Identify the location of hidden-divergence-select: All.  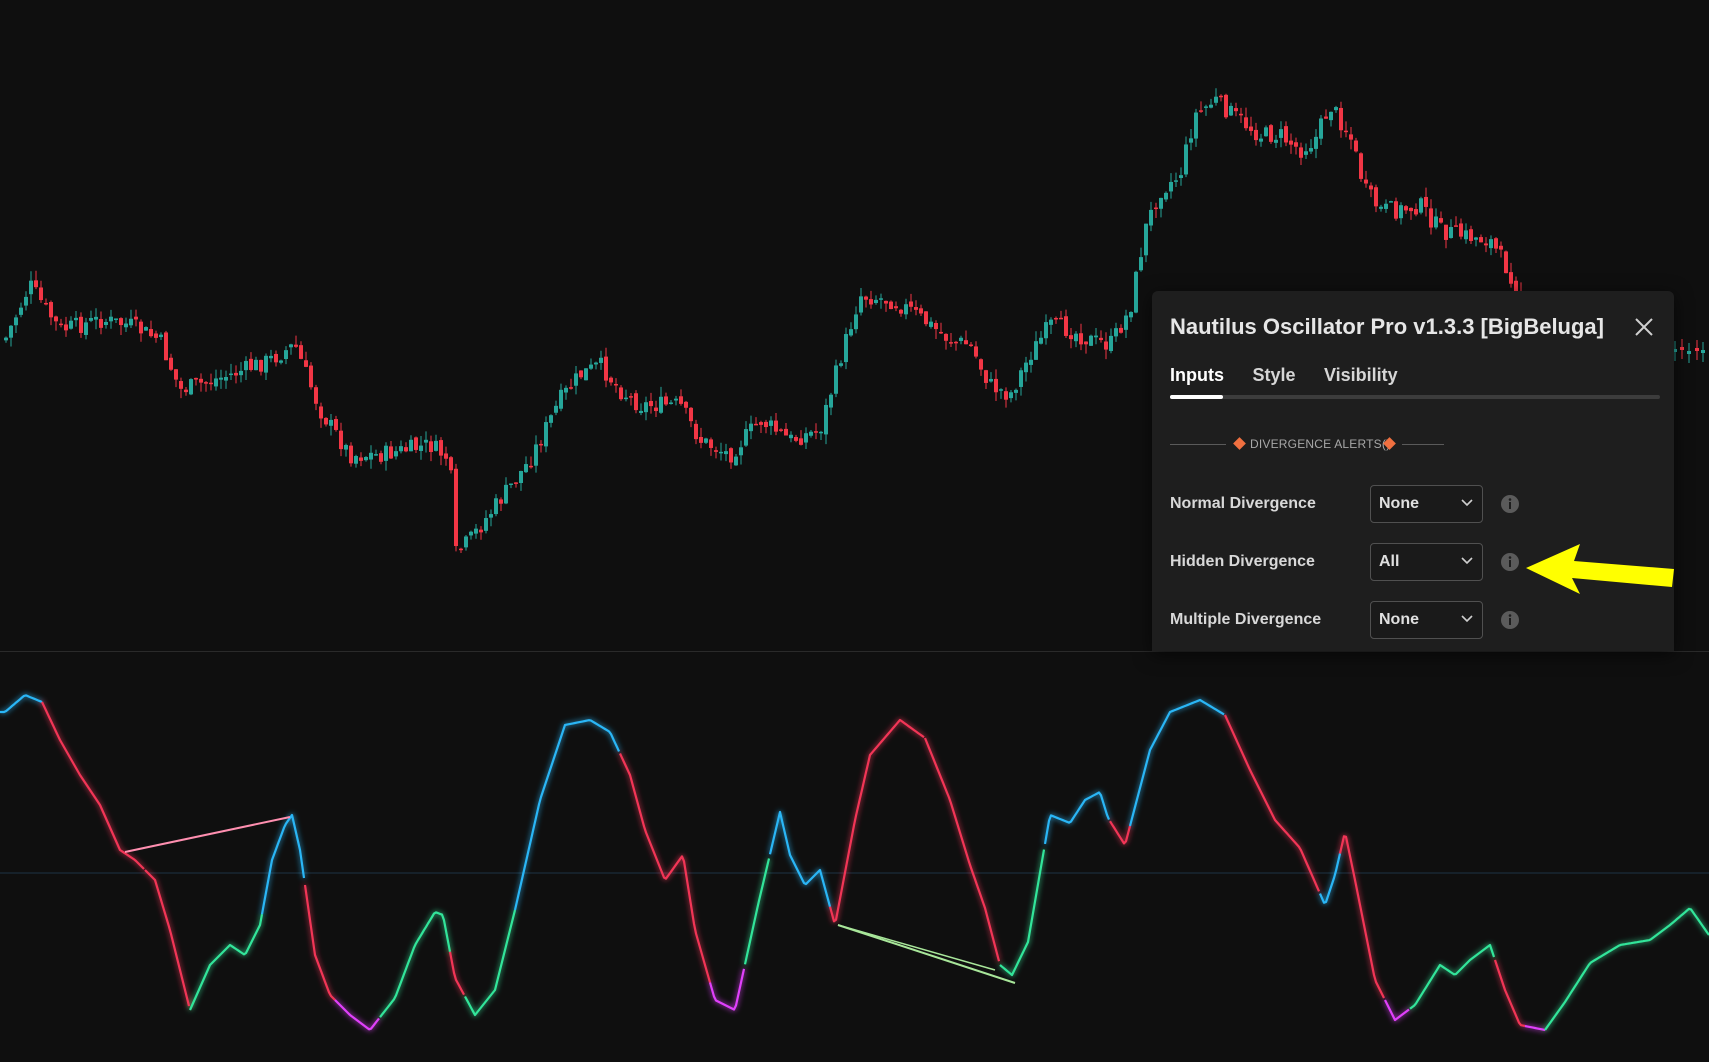
(1426, 562).